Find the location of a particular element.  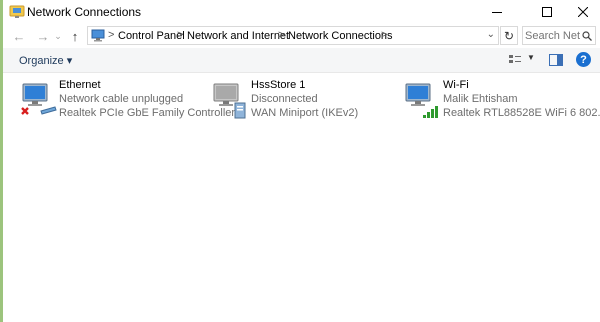

forward-arrow-icon: → is located at coordinates (43, 36).